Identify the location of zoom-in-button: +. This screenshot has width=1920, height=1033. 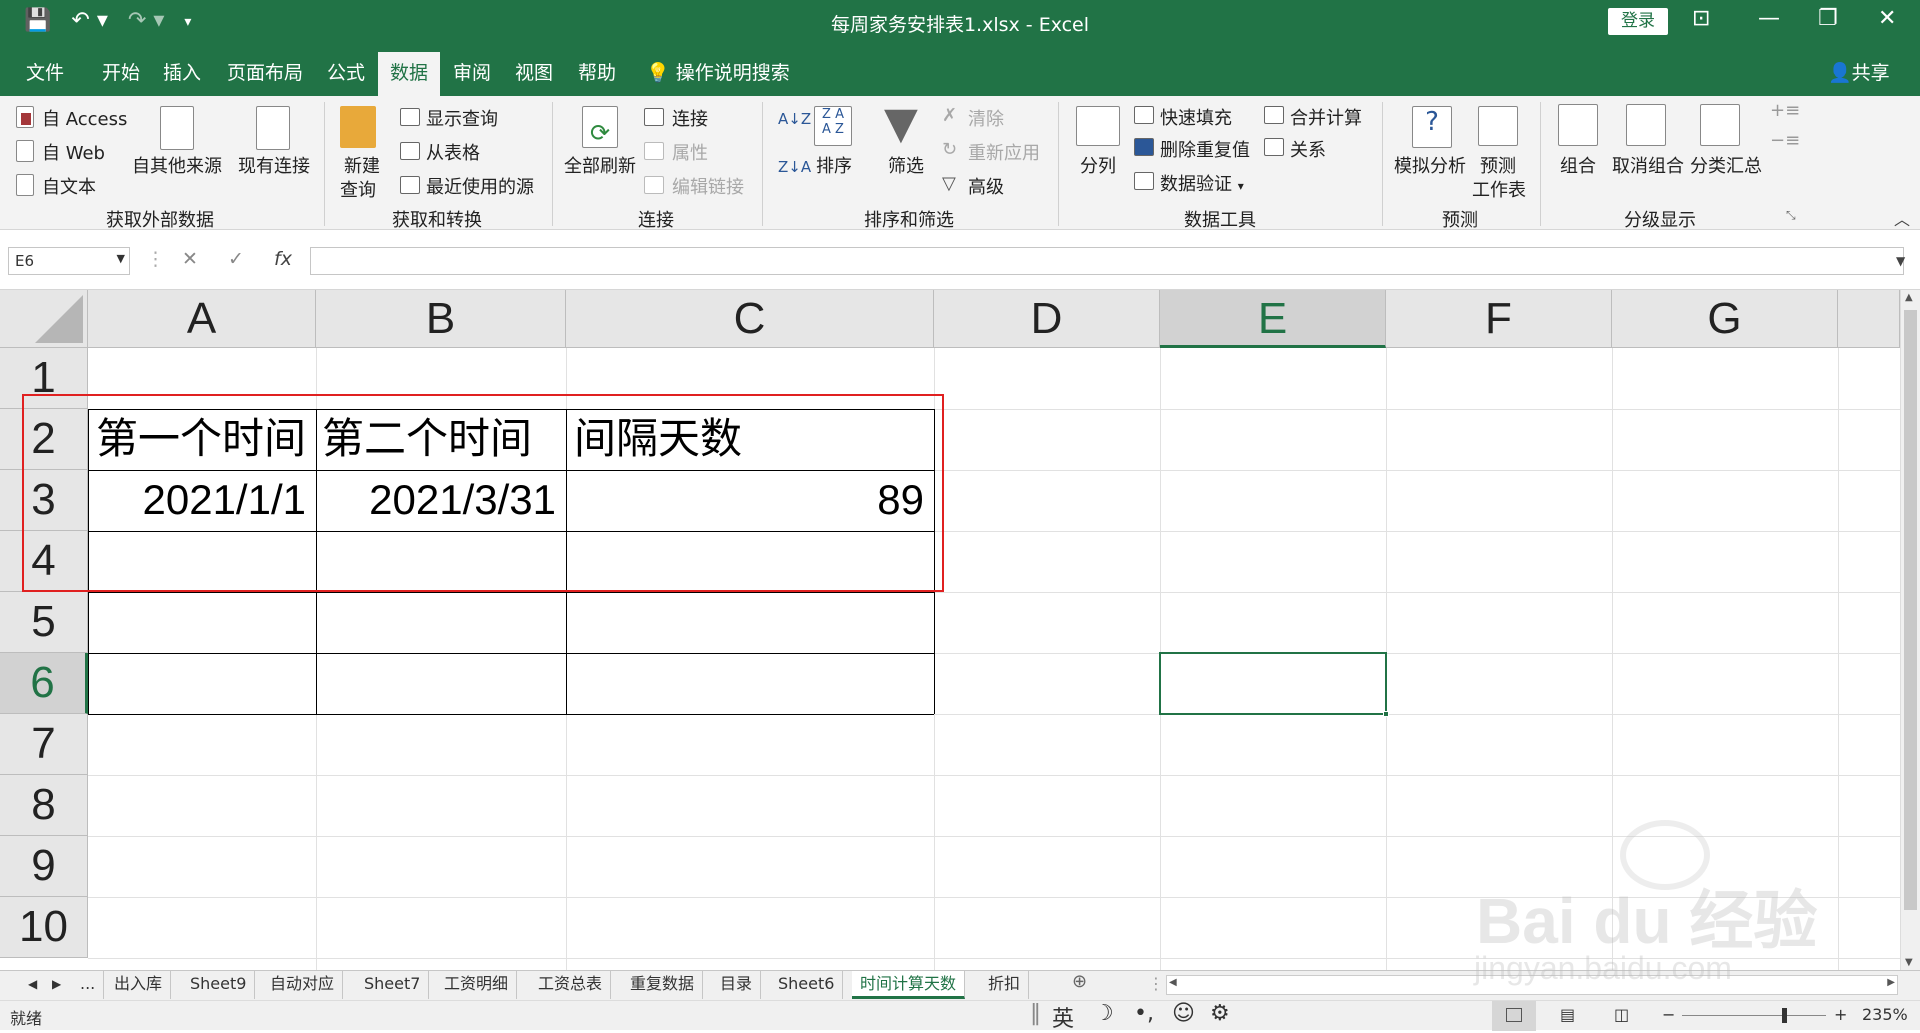
(1840, 1014).